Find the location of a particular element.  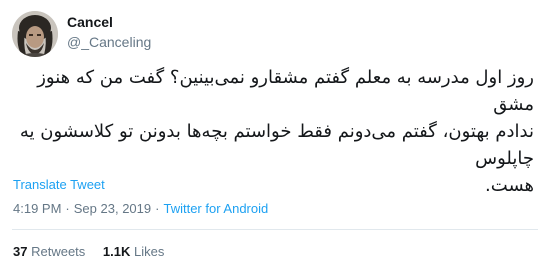

likes-label: Likes is located at coordinates (149, 251).